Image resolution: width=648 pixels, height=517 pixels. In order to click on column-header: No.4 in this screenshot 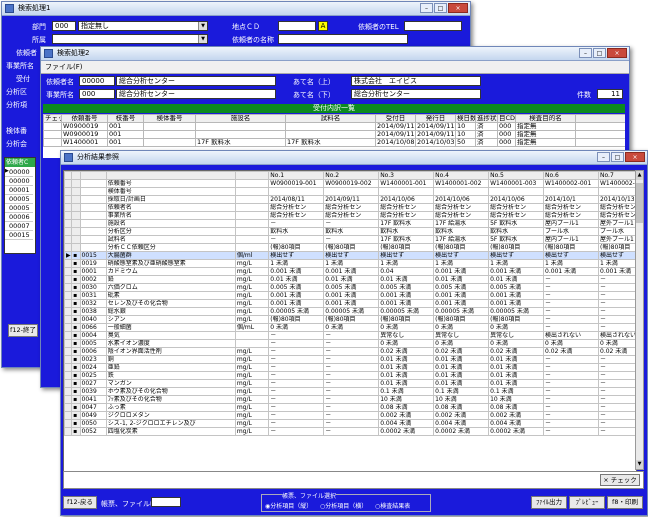, I will do `click(461, 175)`.